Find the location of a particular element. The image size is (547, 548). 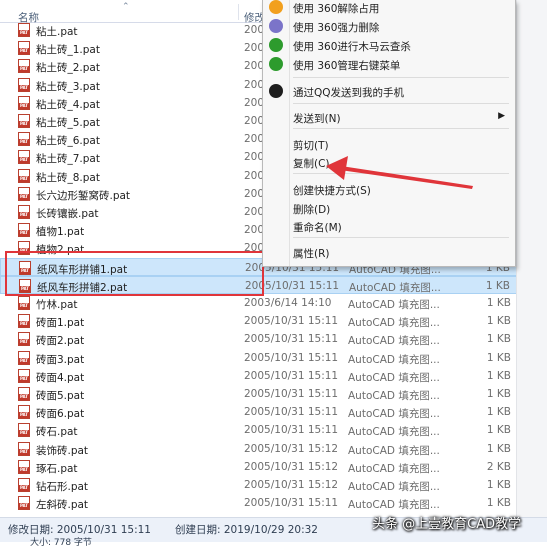

watermark: 头条 @上壹教育CAD教学 is located at coordinates (447, 524).